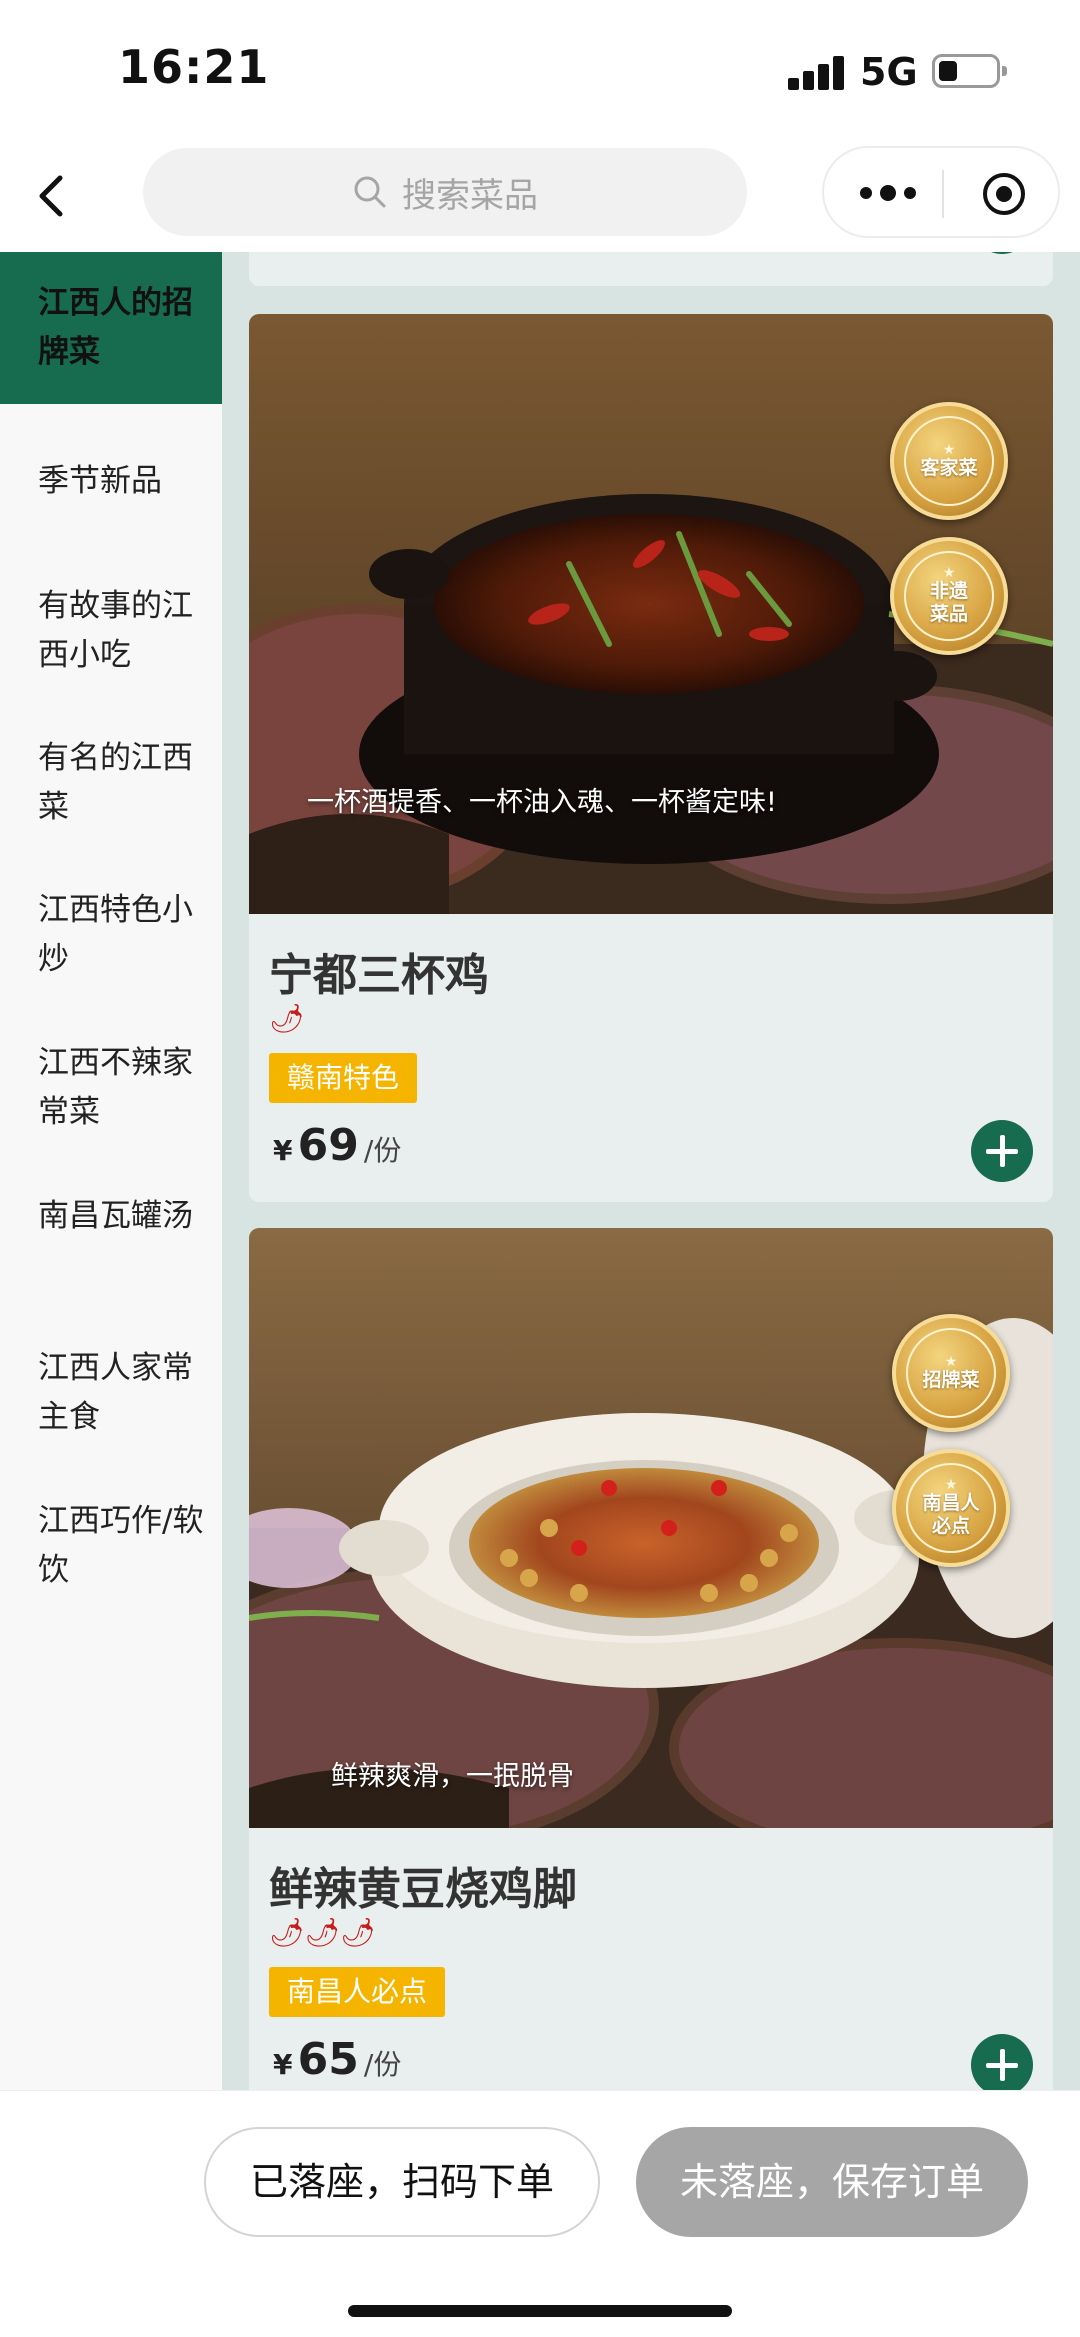 The width and height of the screenshot is (1080, 2337). What do you see at coordinates (379, 975) in the screenshot?
I see `dish-name: 宁都三杯鸡` at bounding box center [379, 975].